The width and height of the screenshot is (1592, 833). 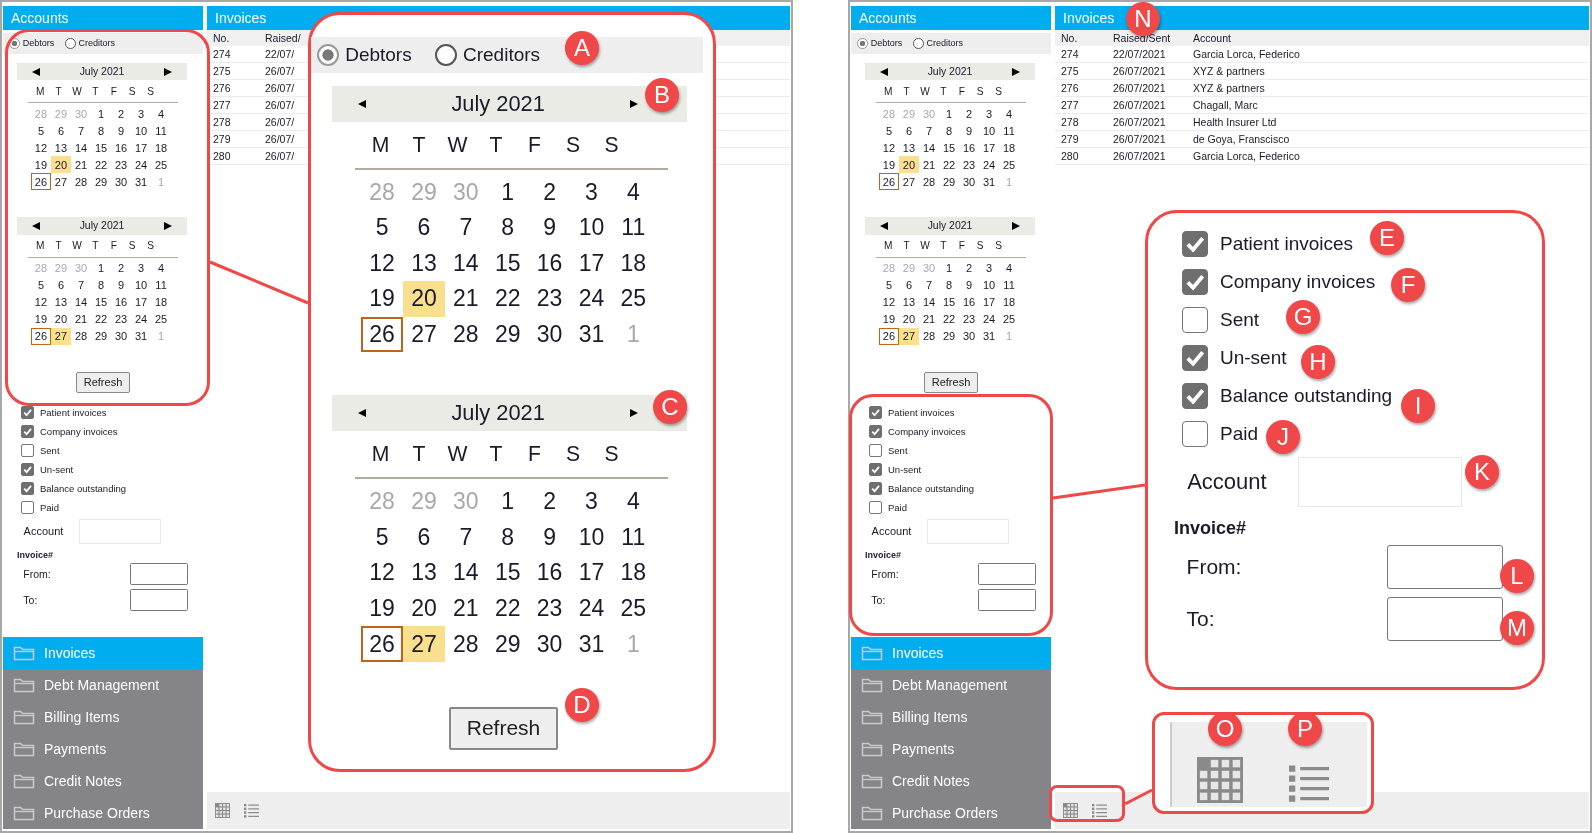 I want to click on radio-option: Creditors, so click(x=938, y=43).